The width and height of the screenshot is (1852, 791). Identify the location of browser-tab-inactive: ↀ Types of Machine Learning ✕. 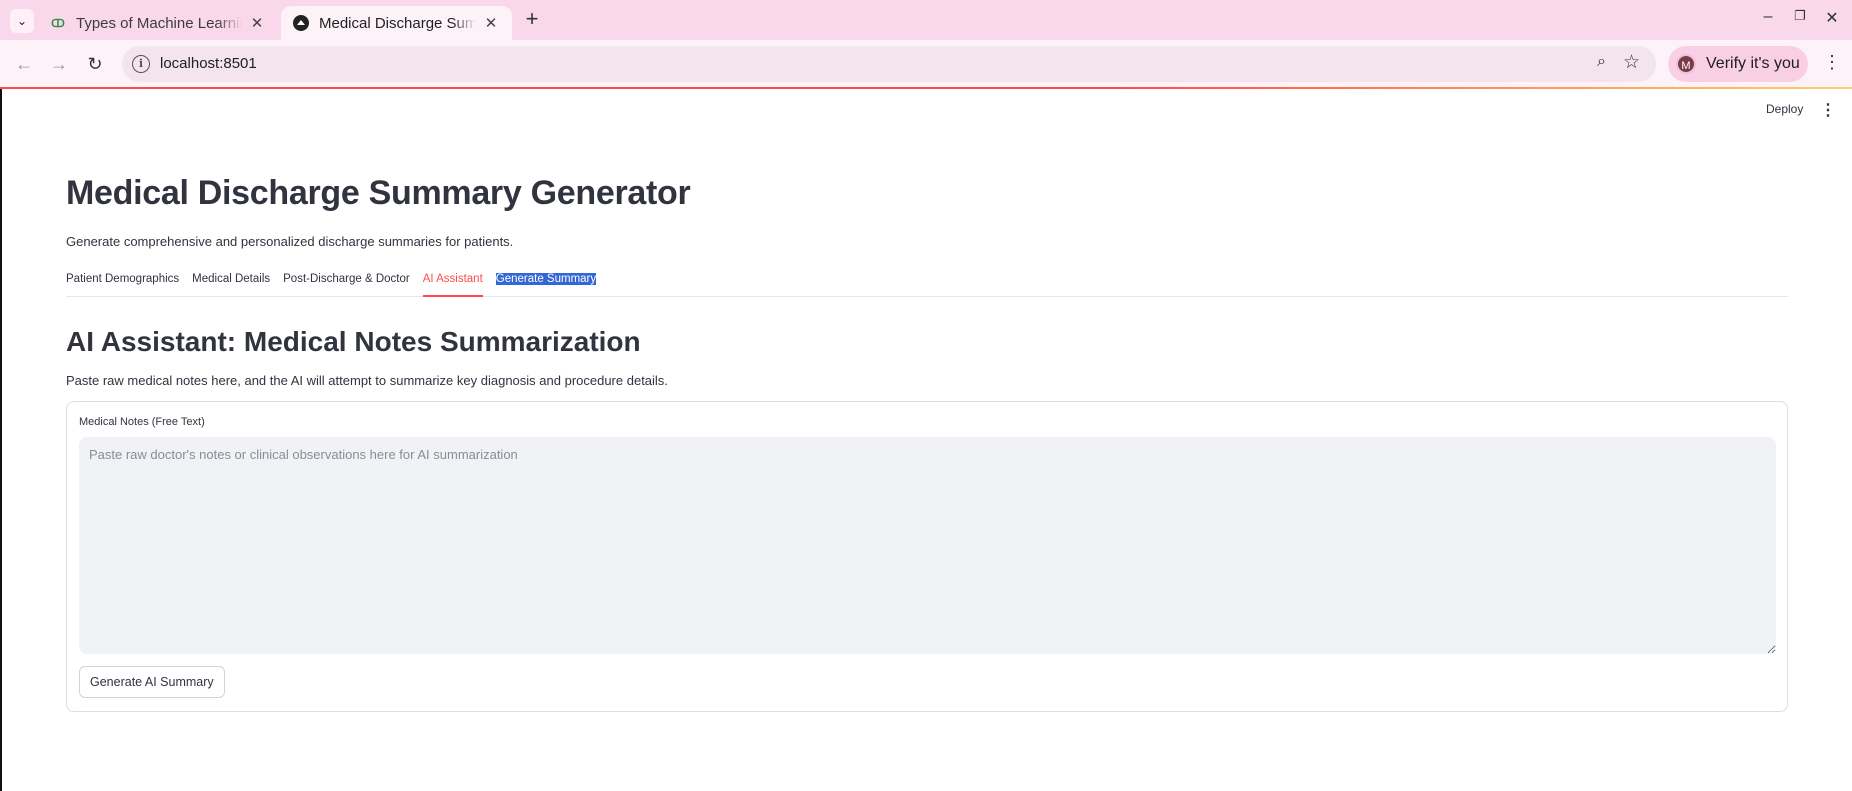
(158, 23).